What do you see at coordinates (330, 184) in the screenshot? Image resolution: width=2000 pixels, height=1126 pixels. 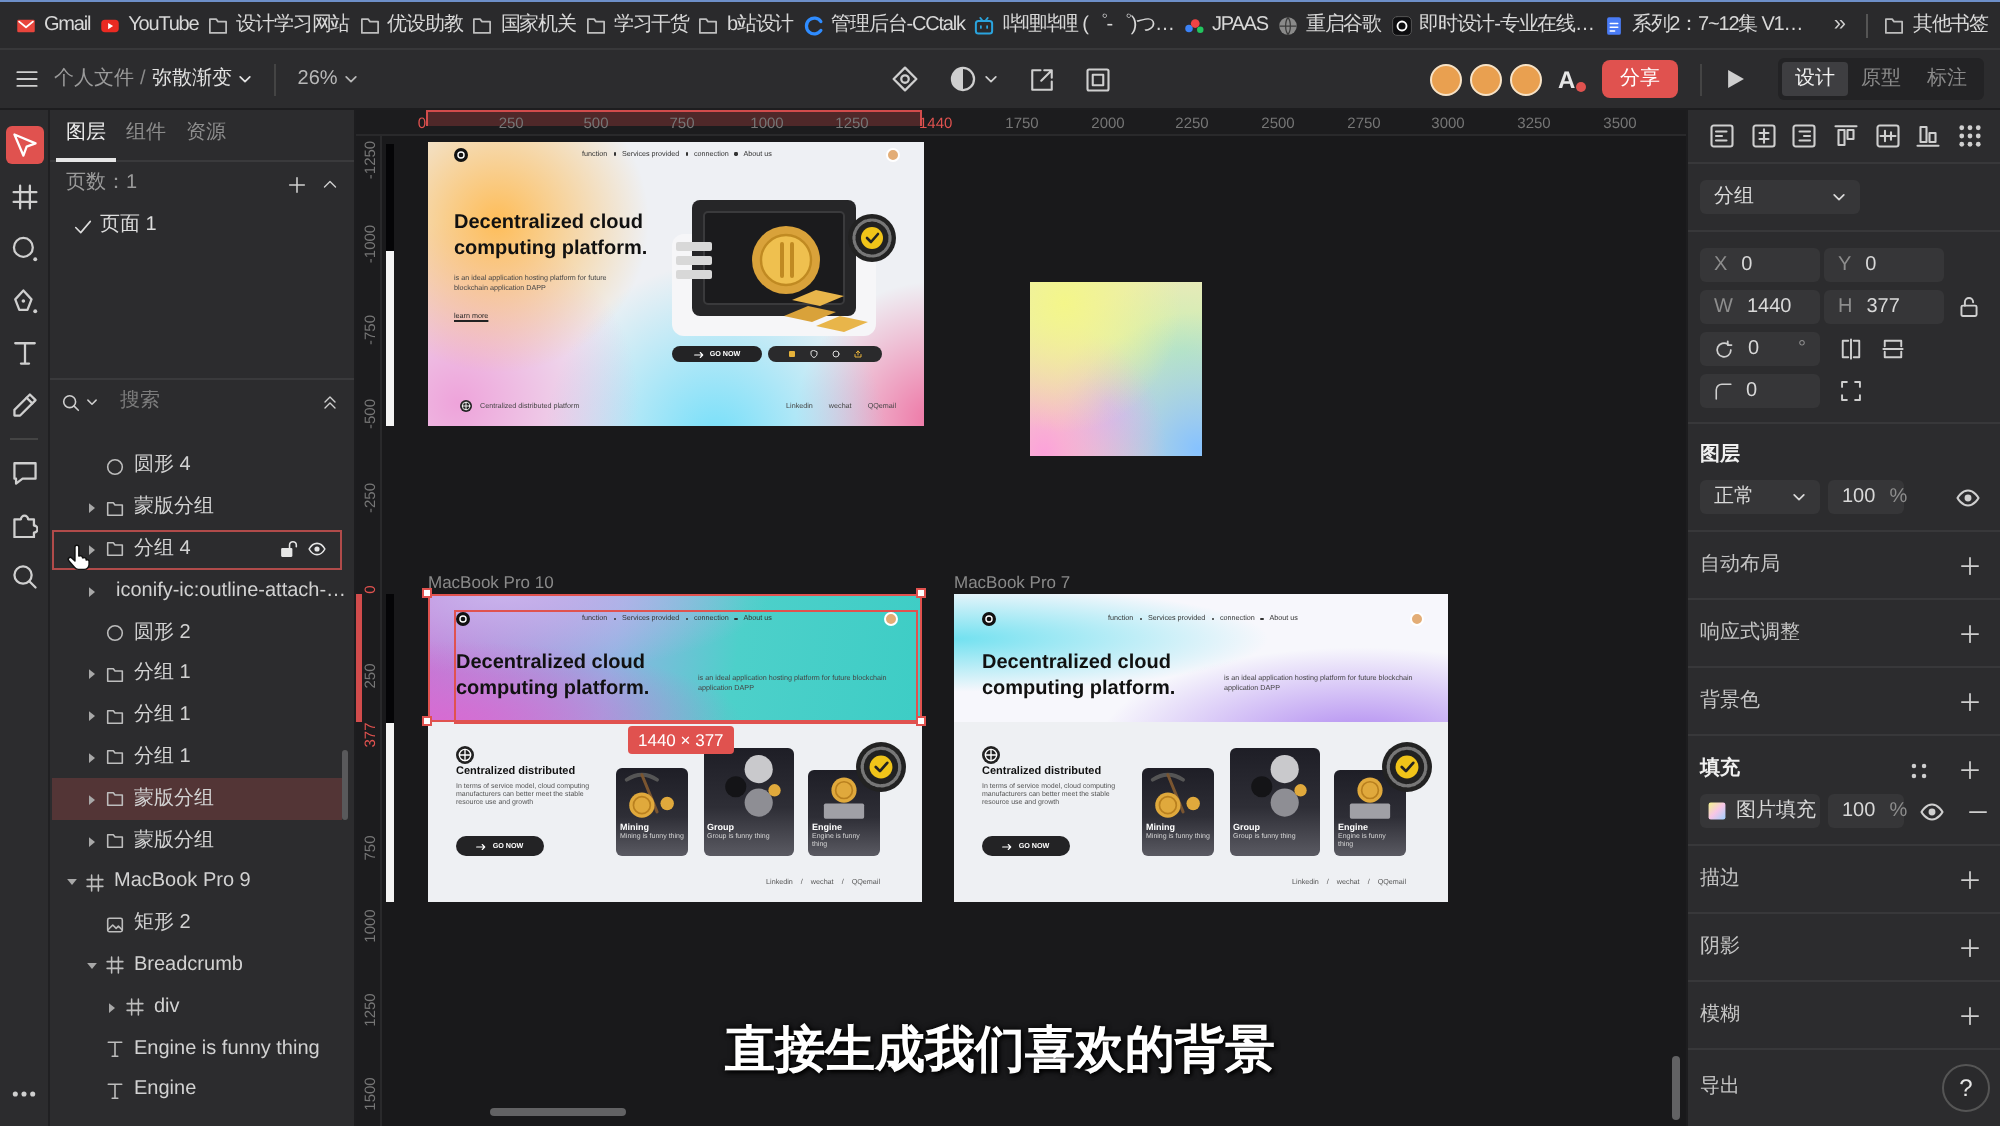 I see `chevron-up-icon` at bounding box center [330, 184].